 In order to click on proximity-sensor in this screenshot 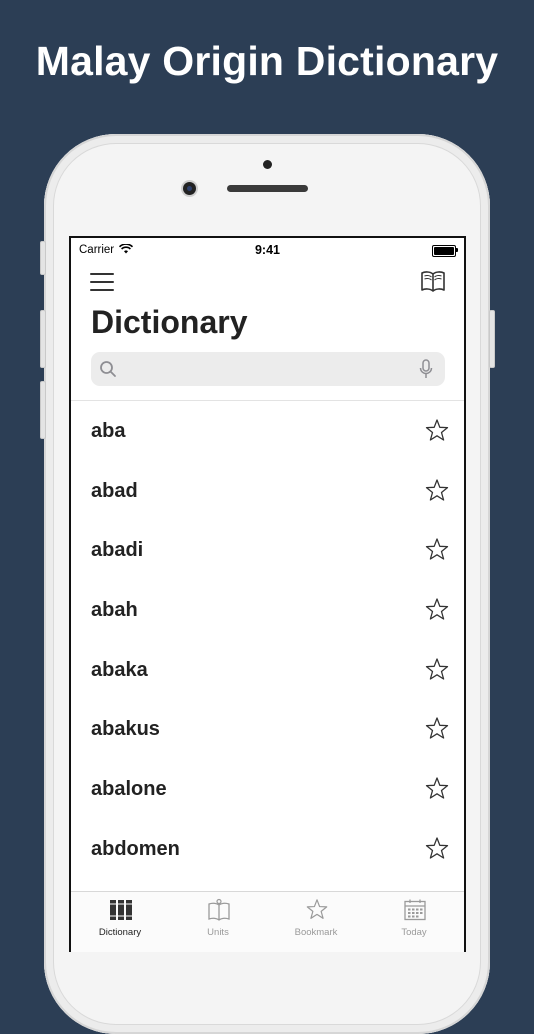, I will do `click(267, 164)`.